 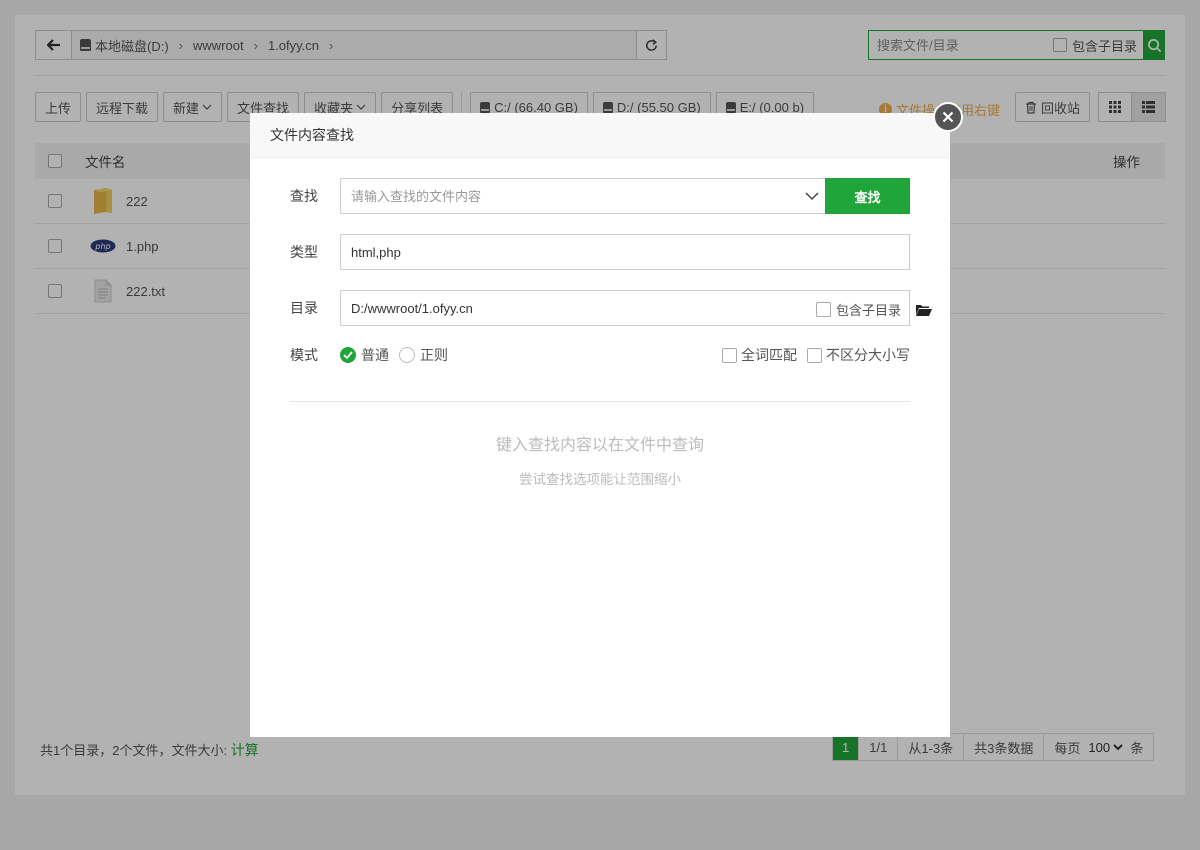 I want to click on close-icon, so click(x=948, y=117).